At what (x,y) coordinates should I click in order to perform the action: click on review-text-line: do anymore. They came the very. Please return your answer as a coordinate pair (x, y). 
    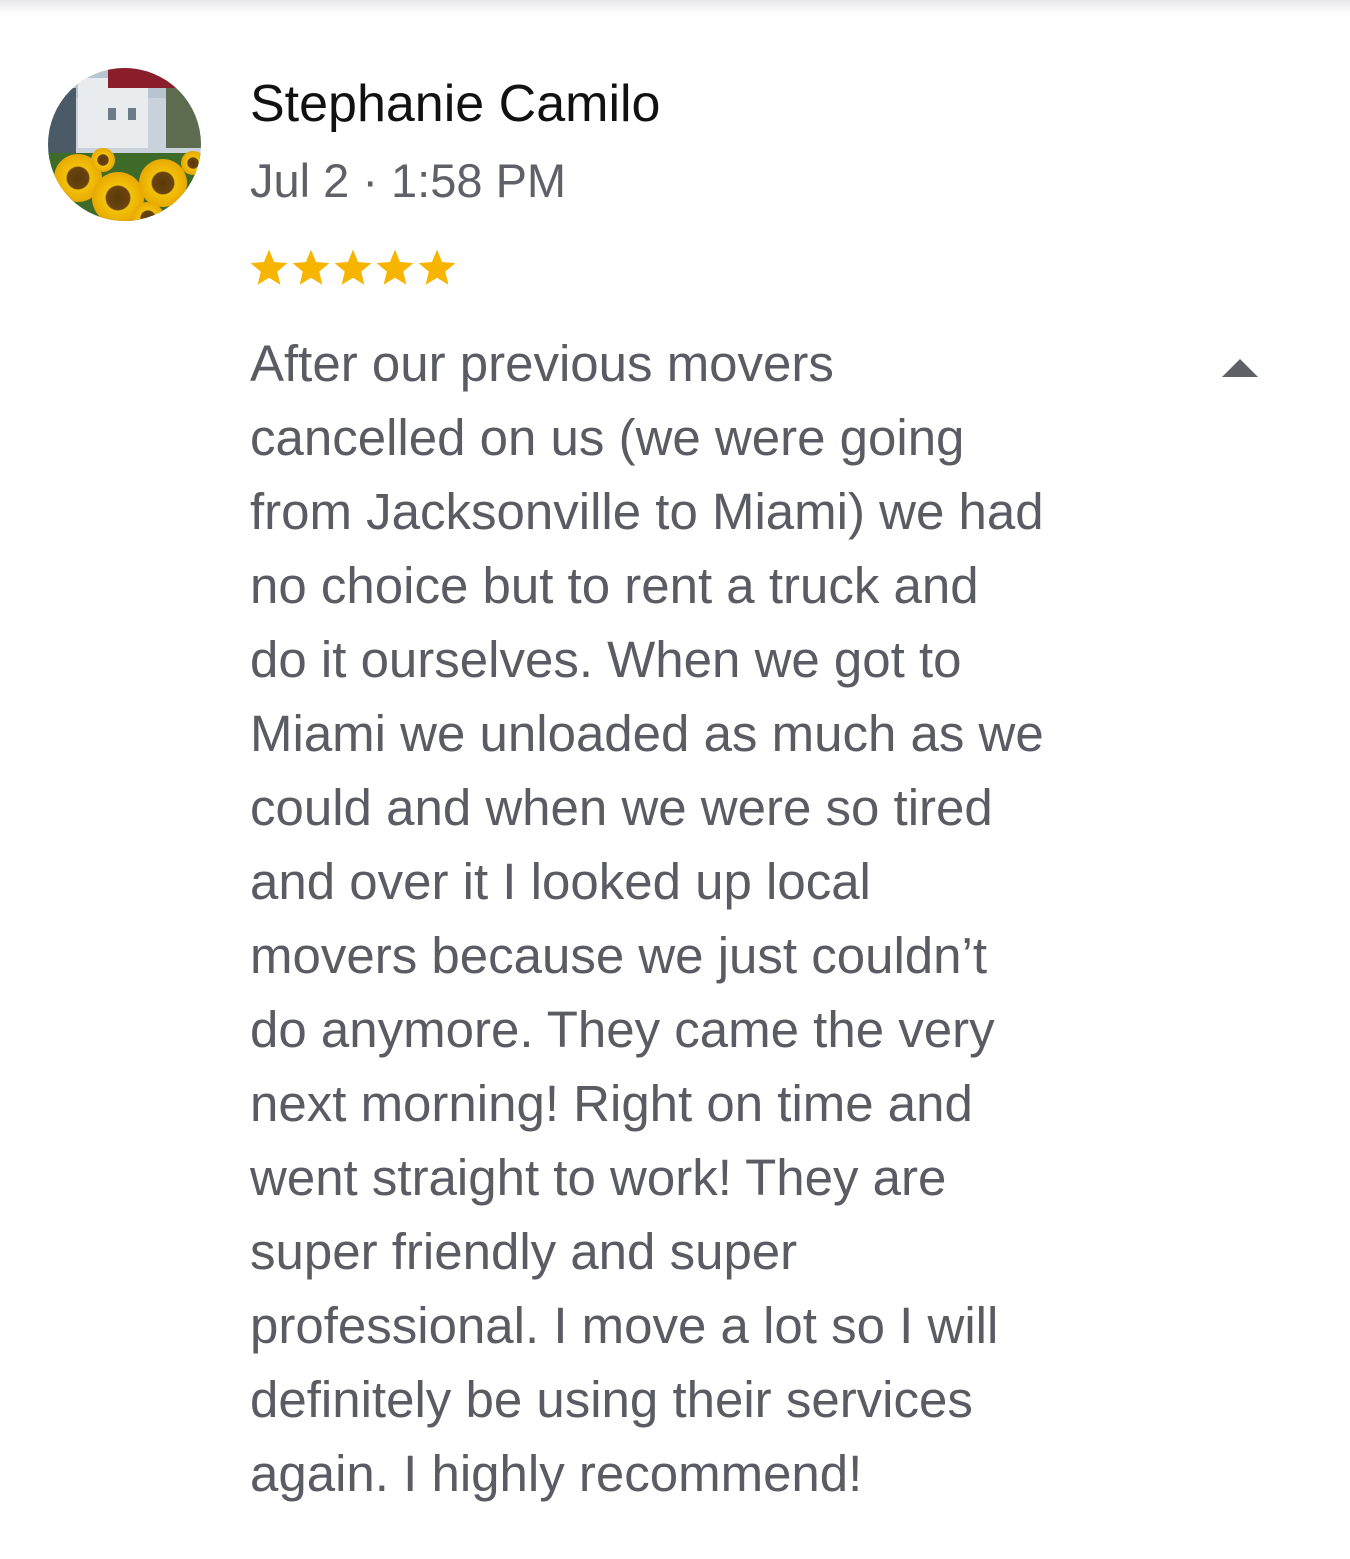
    Looking at the image, I should click on (622, 1029).